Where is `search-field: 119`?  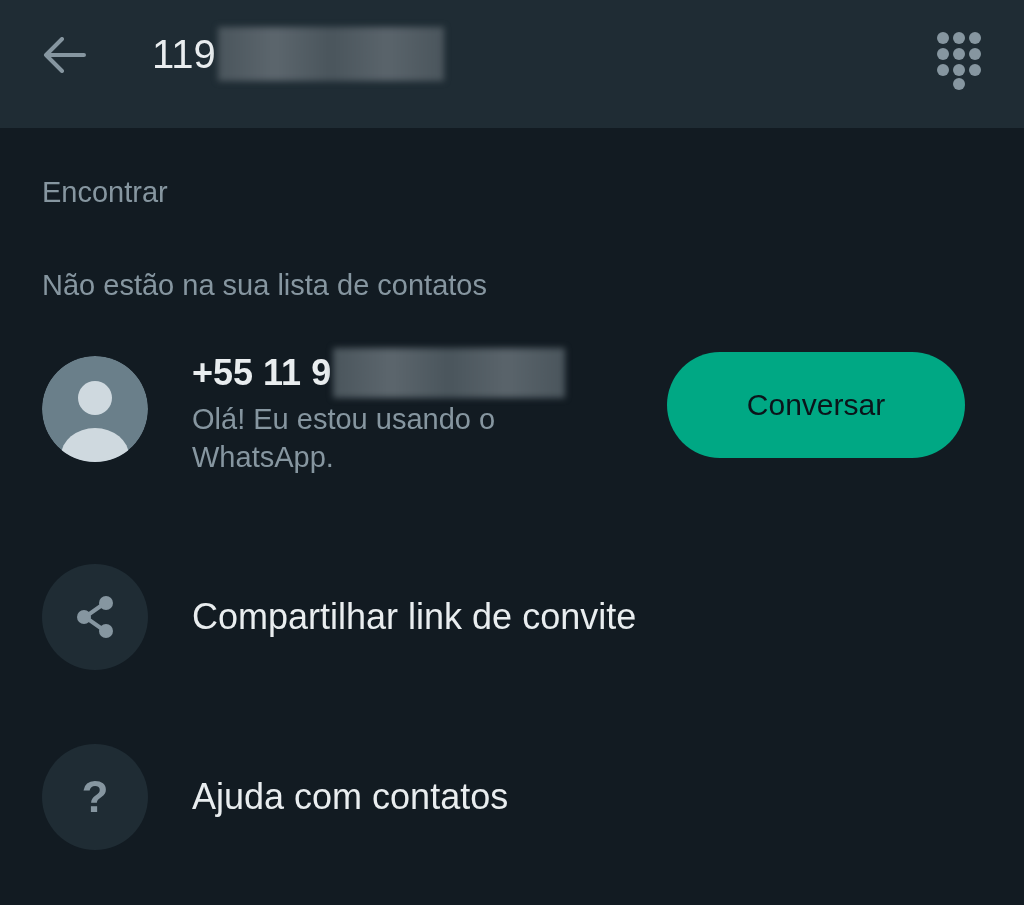
search-field: 119 is located at coordinates (544, 54).